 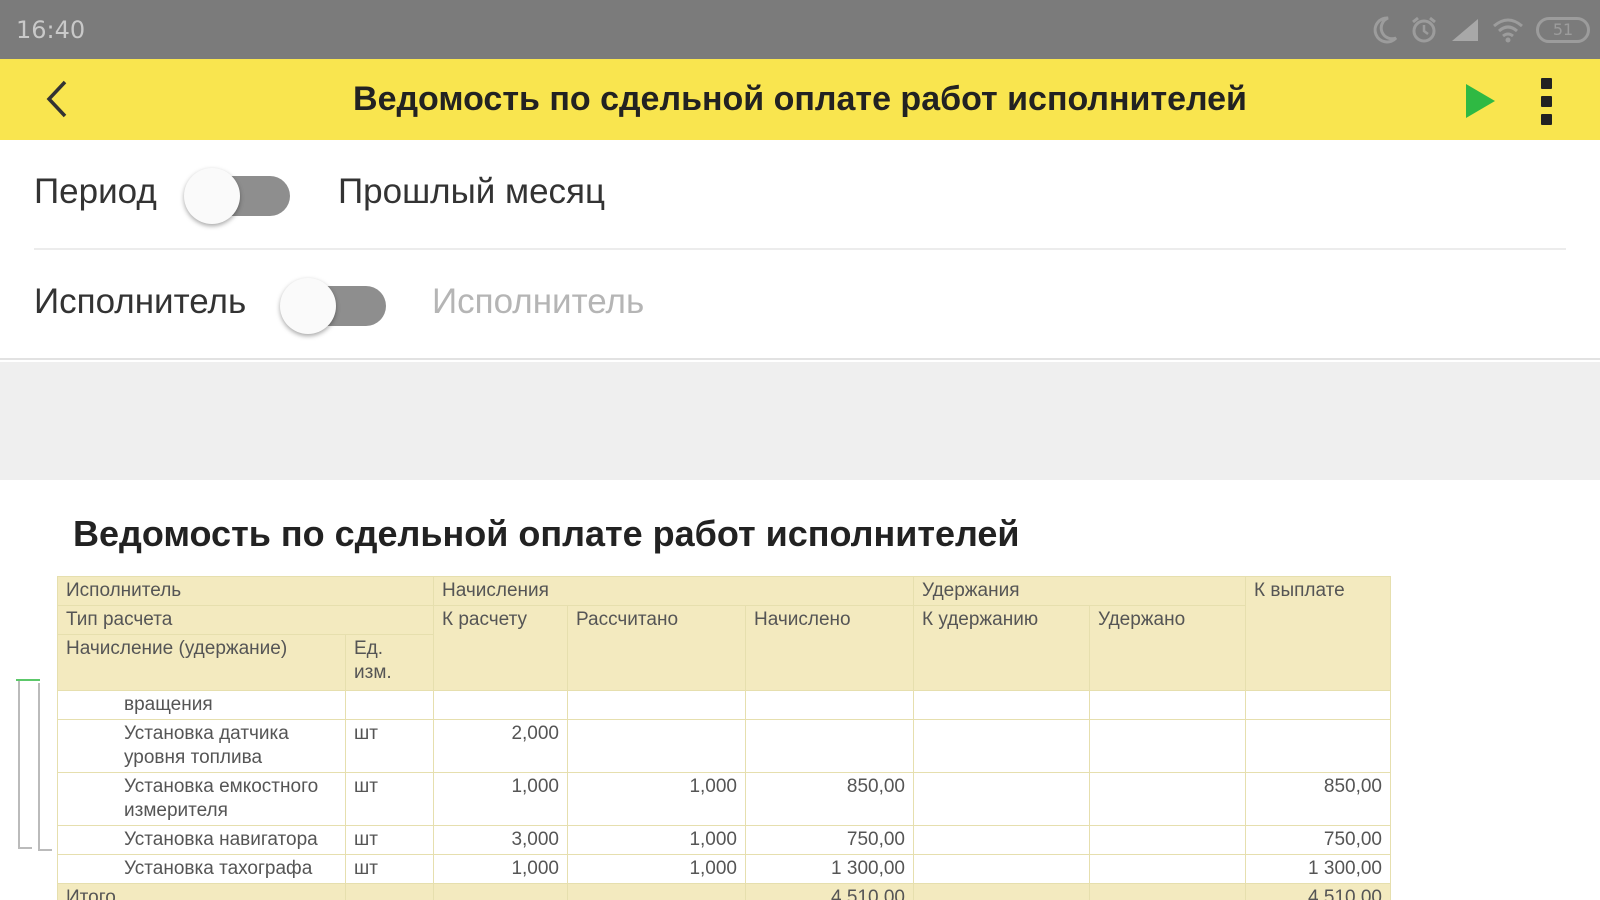 What do you see at coordinates (1079, 591) in the screenshot?
I see `header-deductions: Удержания` at bounding box center [1079, 591].